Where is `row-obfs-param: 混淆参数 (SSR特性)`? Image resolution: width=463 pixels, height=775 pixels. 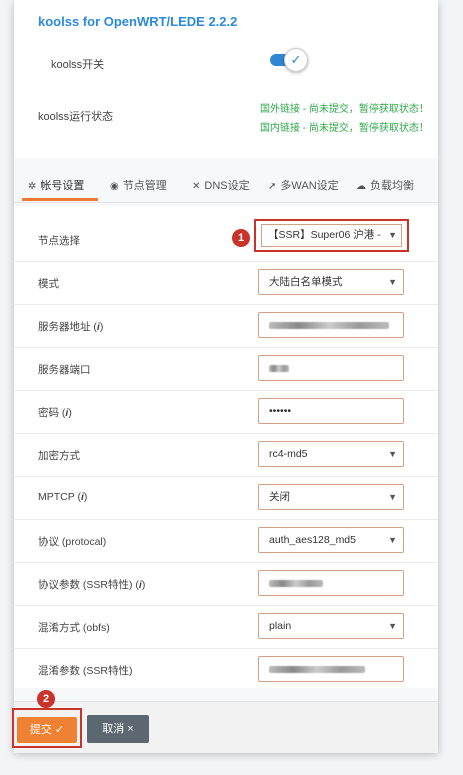
row-obfs-param: 混淆参数 (SSR特性) is located at coordinates (226, 669).